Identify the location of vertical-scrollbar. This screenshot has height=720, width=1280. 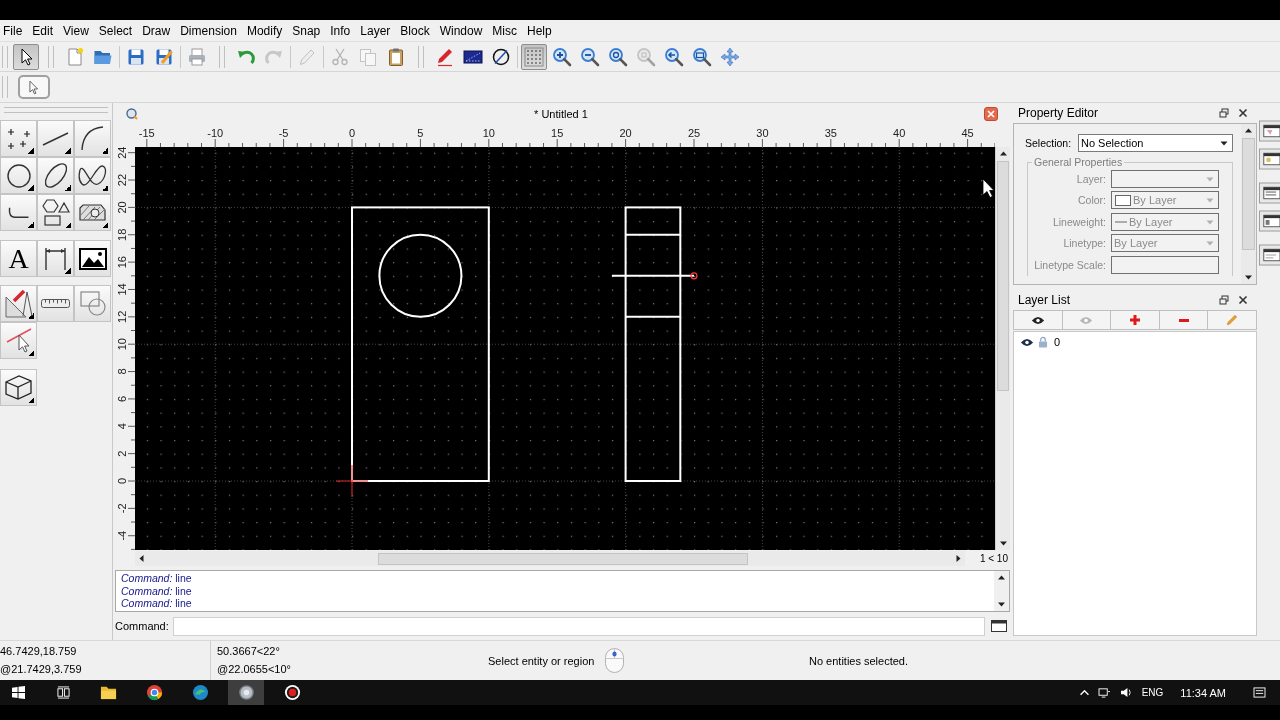
(1002, 348).